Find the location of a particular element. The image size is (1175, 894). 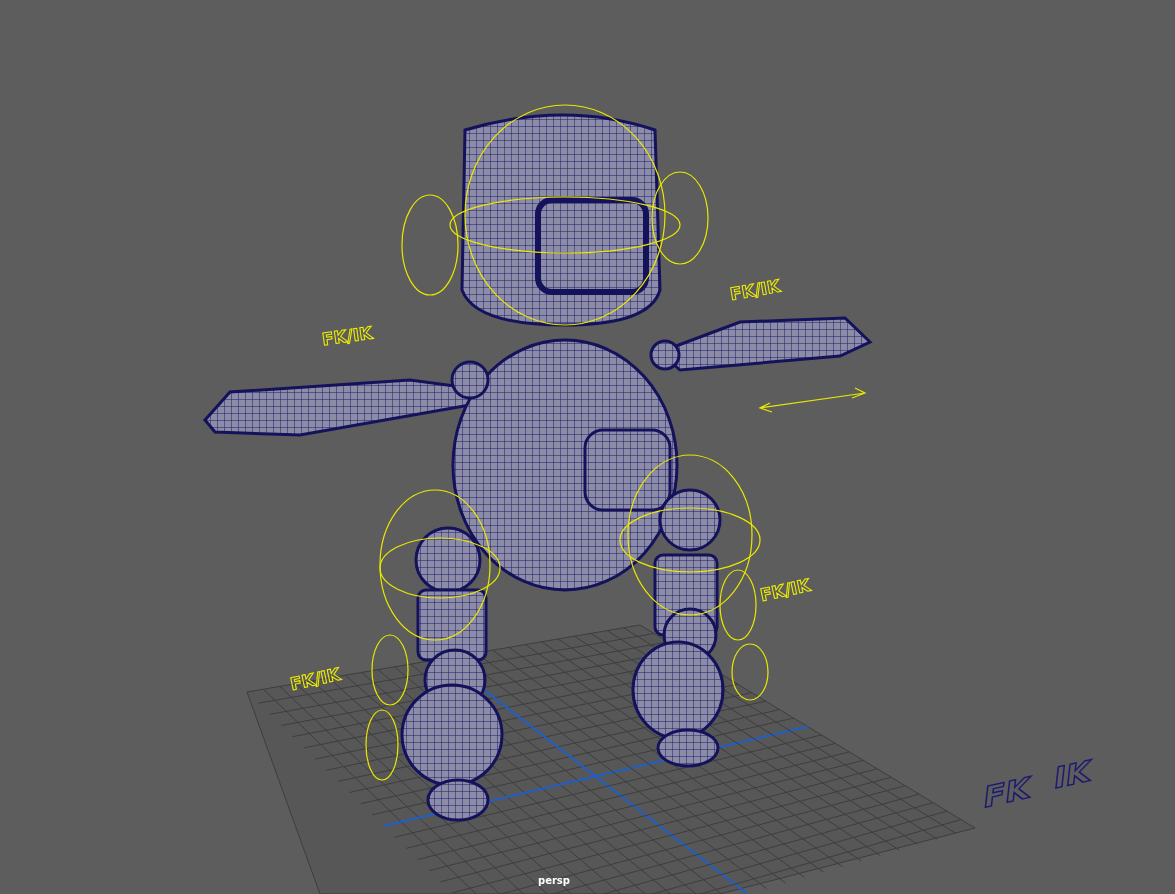

camera-name: persp is located at coordinates (554, 881).